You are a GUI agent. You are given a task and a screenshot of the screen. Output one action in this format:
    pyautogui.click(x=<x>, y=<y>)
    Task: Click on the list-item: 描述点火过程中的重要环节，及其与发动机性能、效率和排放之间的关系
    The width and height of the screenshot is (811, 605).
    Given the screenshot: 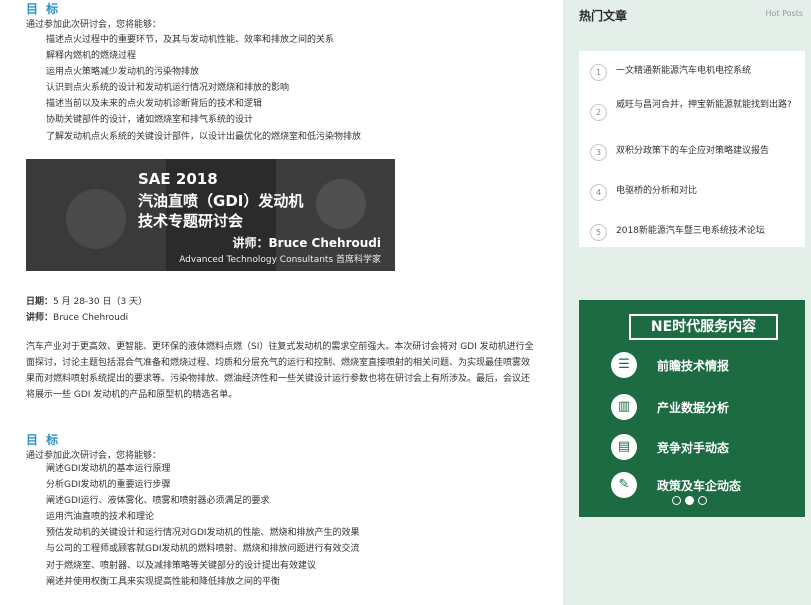 What is the action you would take?
    pyautogui.click(x=190, y=40)
    